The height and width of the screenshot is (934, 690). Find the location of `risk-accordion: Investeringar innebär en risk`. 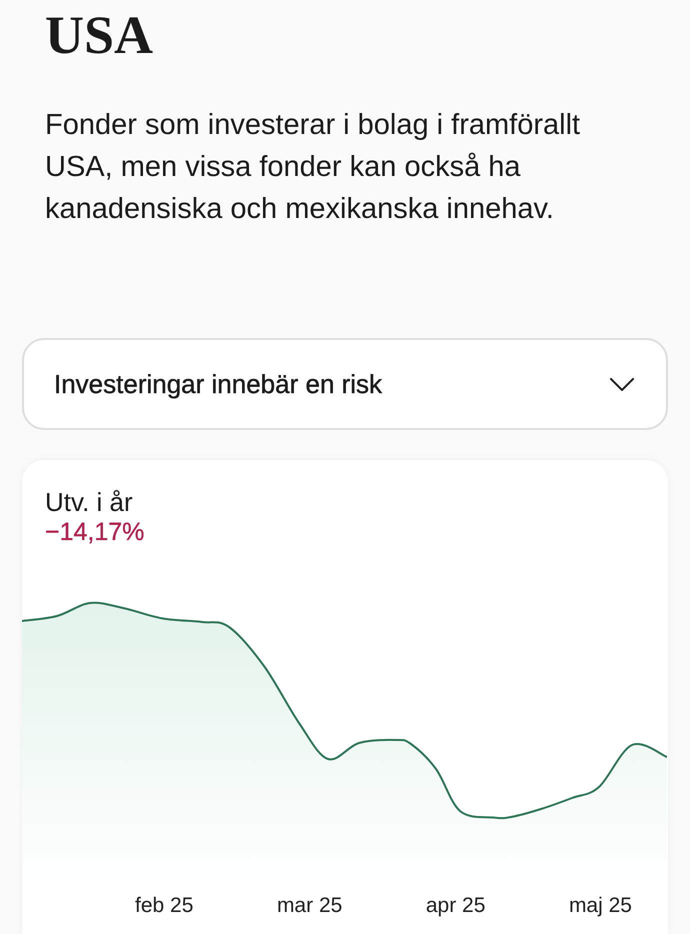

risk-accordion: Investeringar innebär en risk is located at coordinates (345, 384).